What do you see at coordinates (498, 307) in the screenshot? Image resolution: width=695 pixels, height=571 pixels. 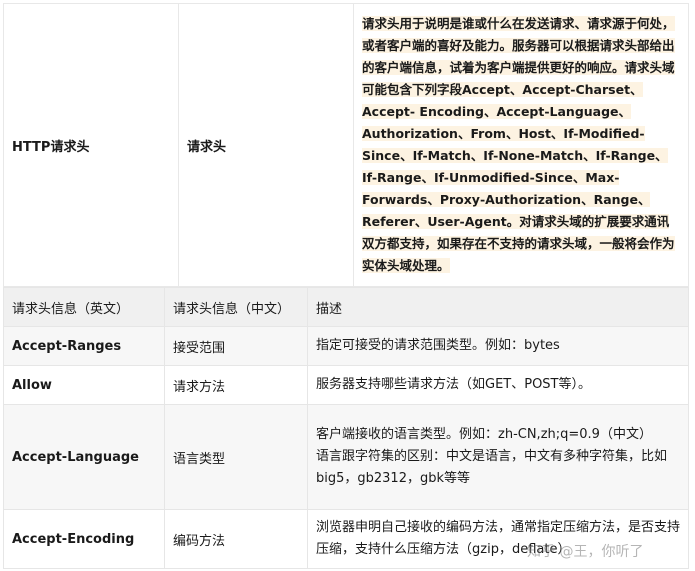 I see `column-header-desc: 描述` at bounding box center [498, 307].